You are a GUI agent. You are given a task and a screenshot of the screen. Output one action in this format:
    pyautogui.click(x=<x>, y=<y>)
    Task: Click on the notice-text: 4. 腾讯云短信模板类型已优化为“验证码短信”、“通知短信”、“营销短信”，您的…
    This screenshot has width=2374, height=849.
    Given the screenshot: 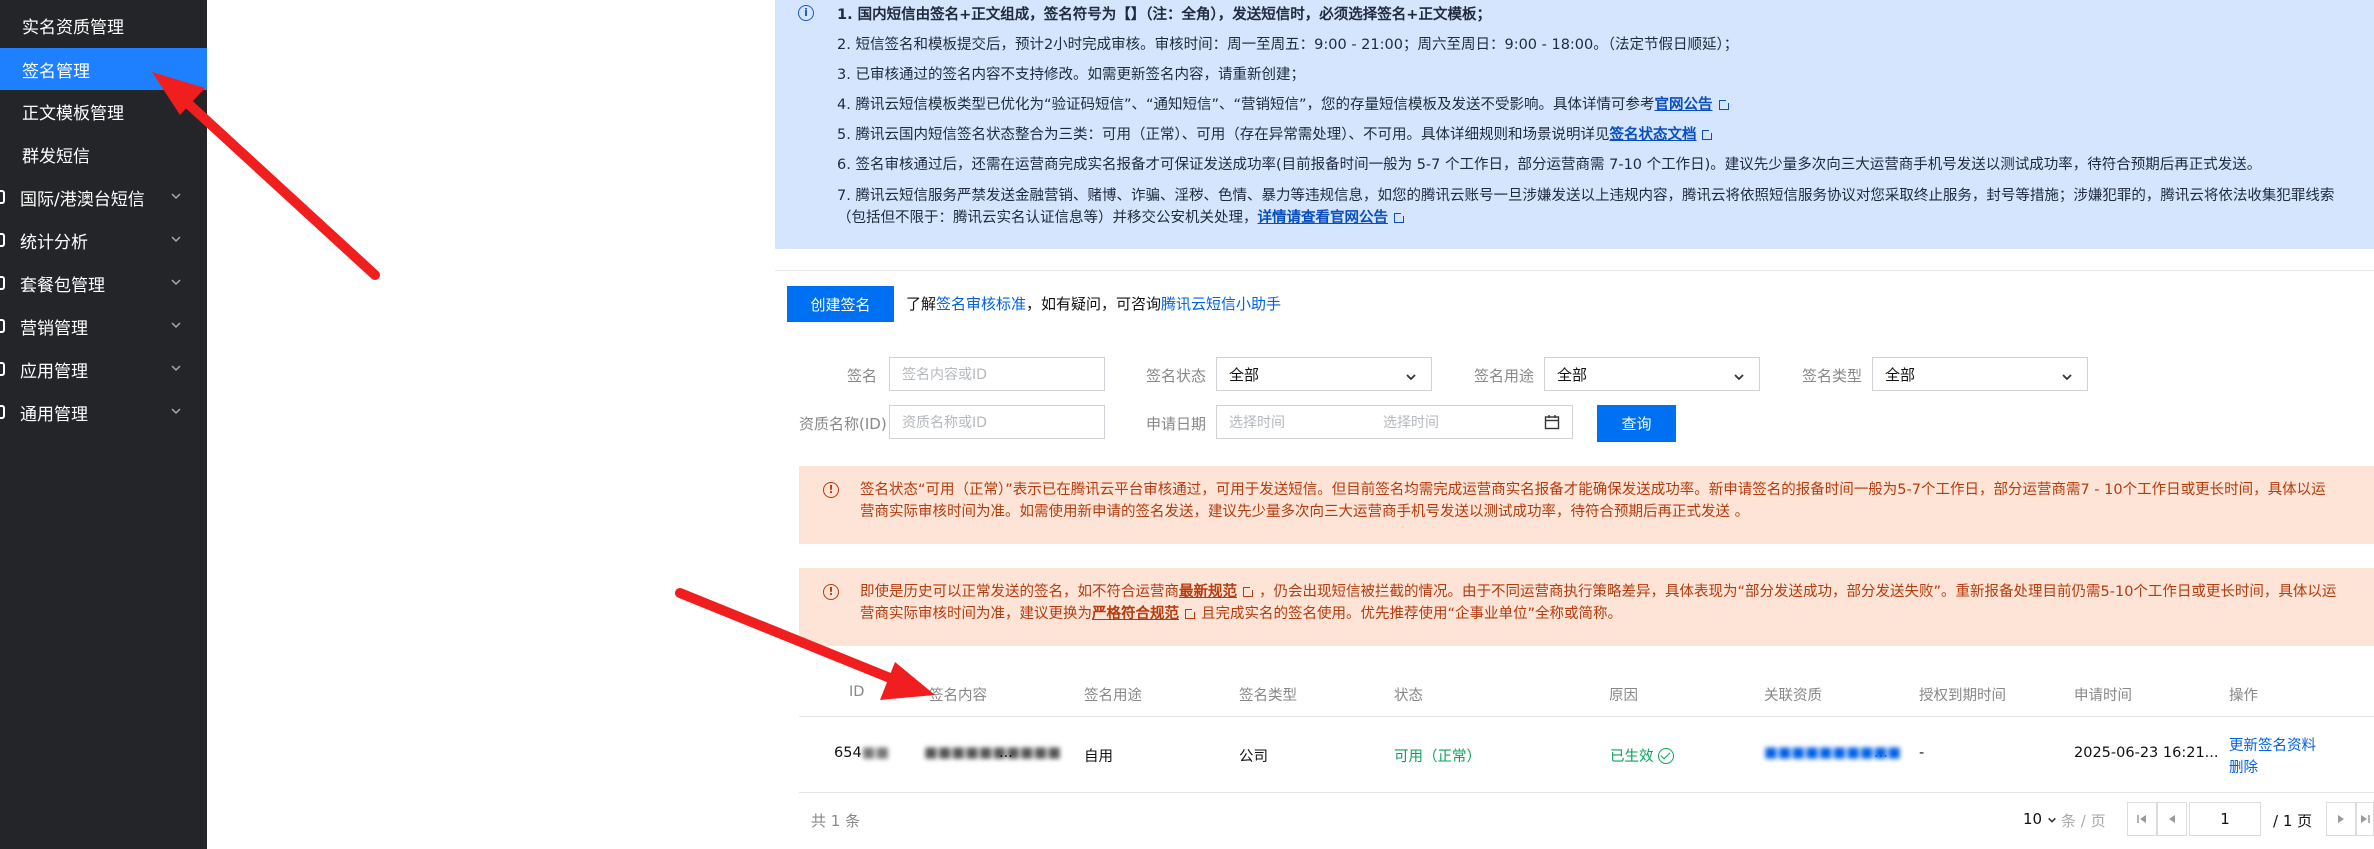 What is the action you would take?
    pyautogui.click(x=1246, y=105)
    